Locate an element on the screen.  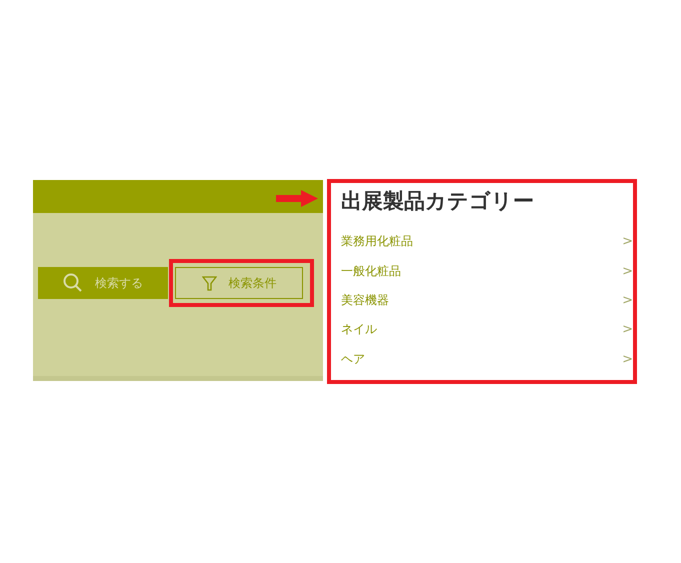
category-item: ネイル > is located at coordinates (487, 330).